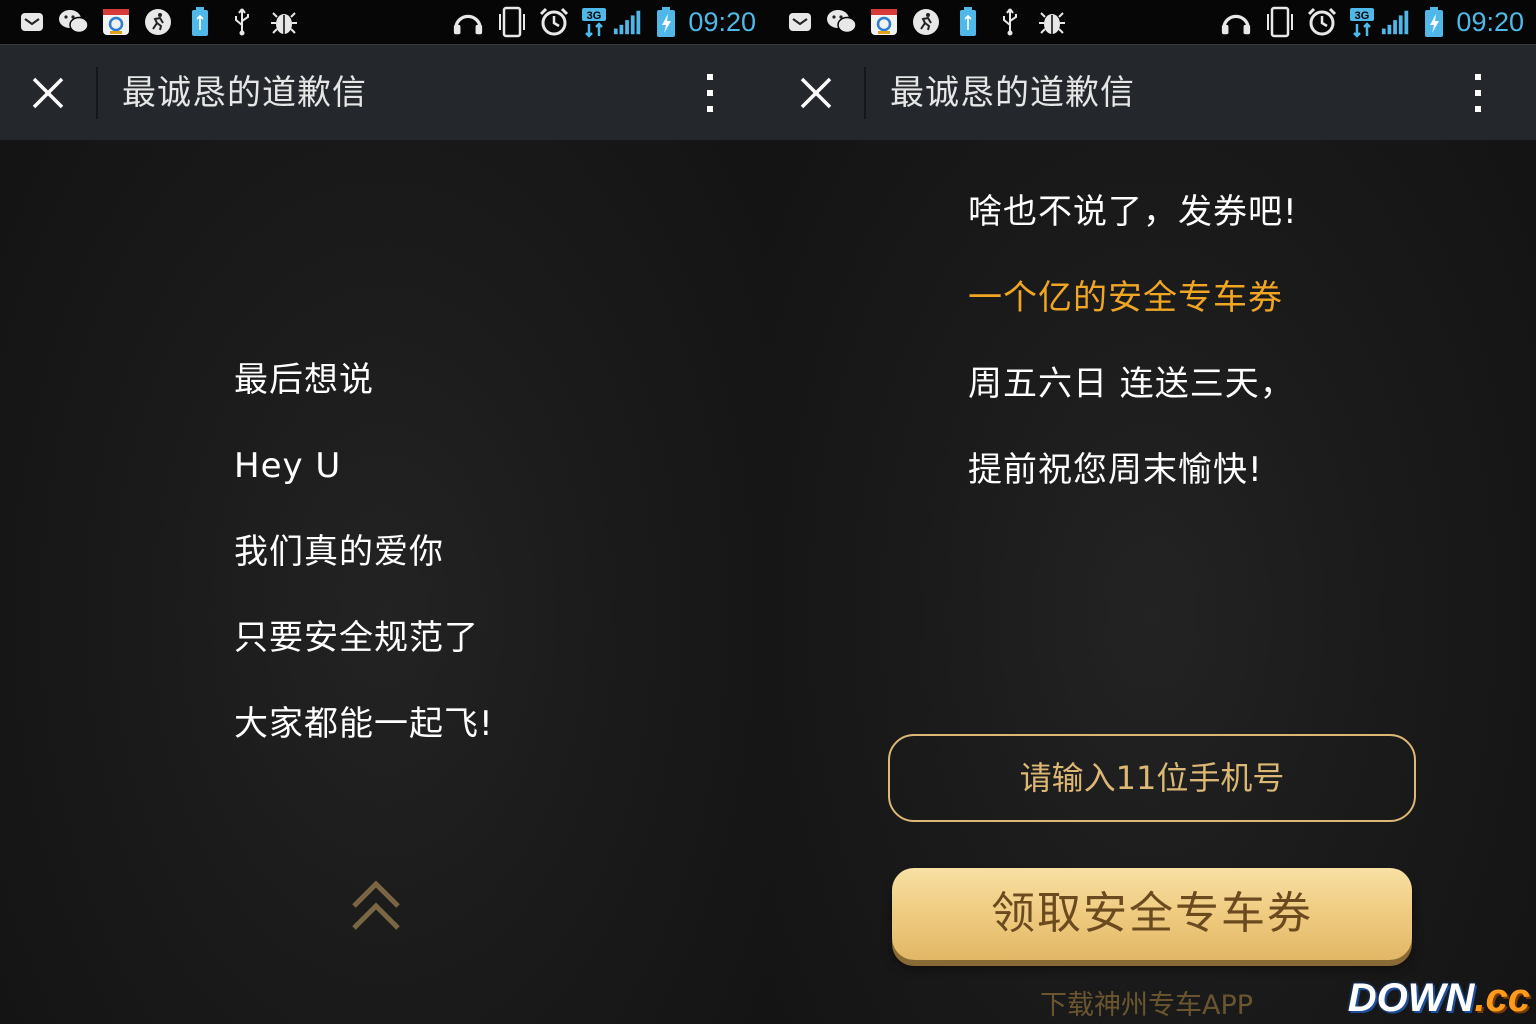  I want to click on message-line-5: 大家都能一起飞!, so click(364, 724).